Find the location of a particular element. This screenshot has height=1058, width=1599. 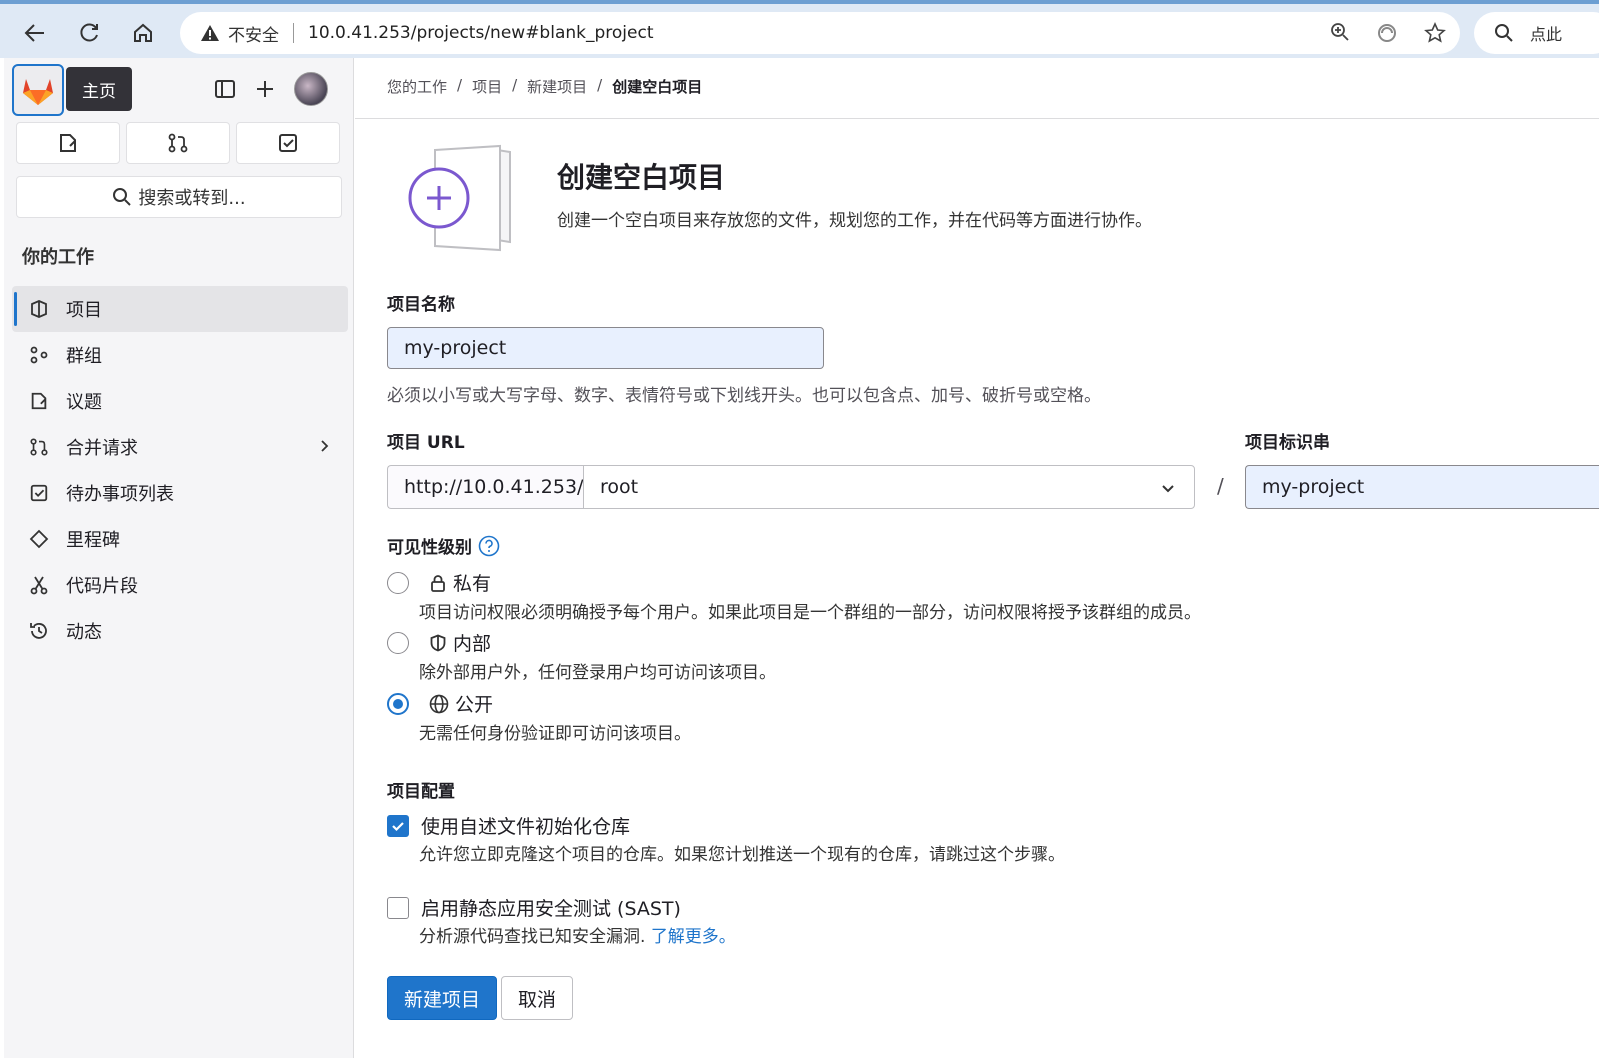

your-work-title: 你的工作 is located at coordinates (58, 257).